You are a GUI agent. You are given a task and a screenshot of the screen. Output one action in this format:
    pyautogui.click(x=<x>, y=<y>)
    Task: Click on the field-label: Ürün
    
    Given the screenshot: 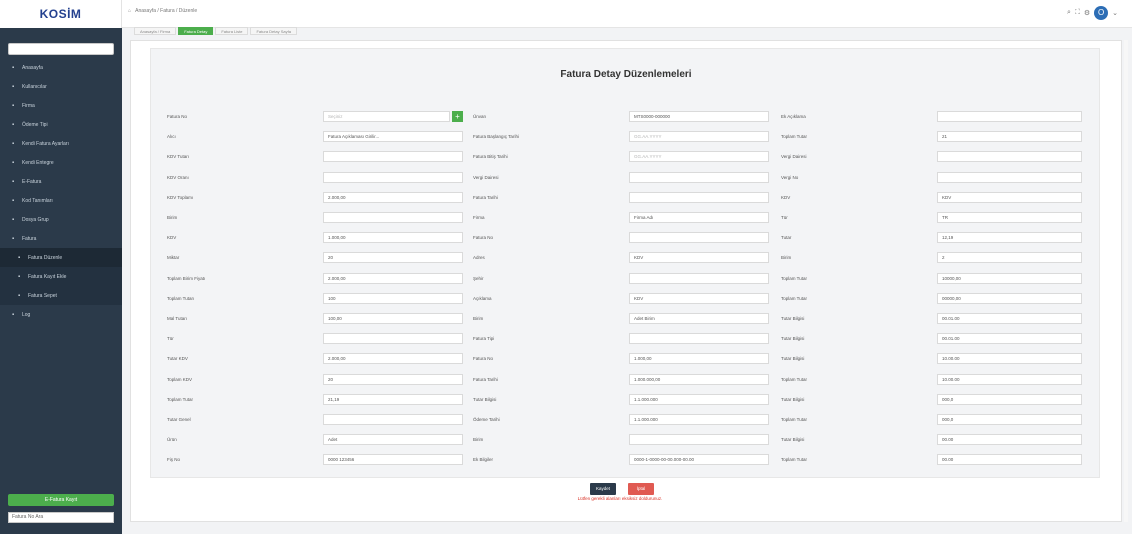 What is the action you would take?
    pyautogui.click(x=172, y=440)
    